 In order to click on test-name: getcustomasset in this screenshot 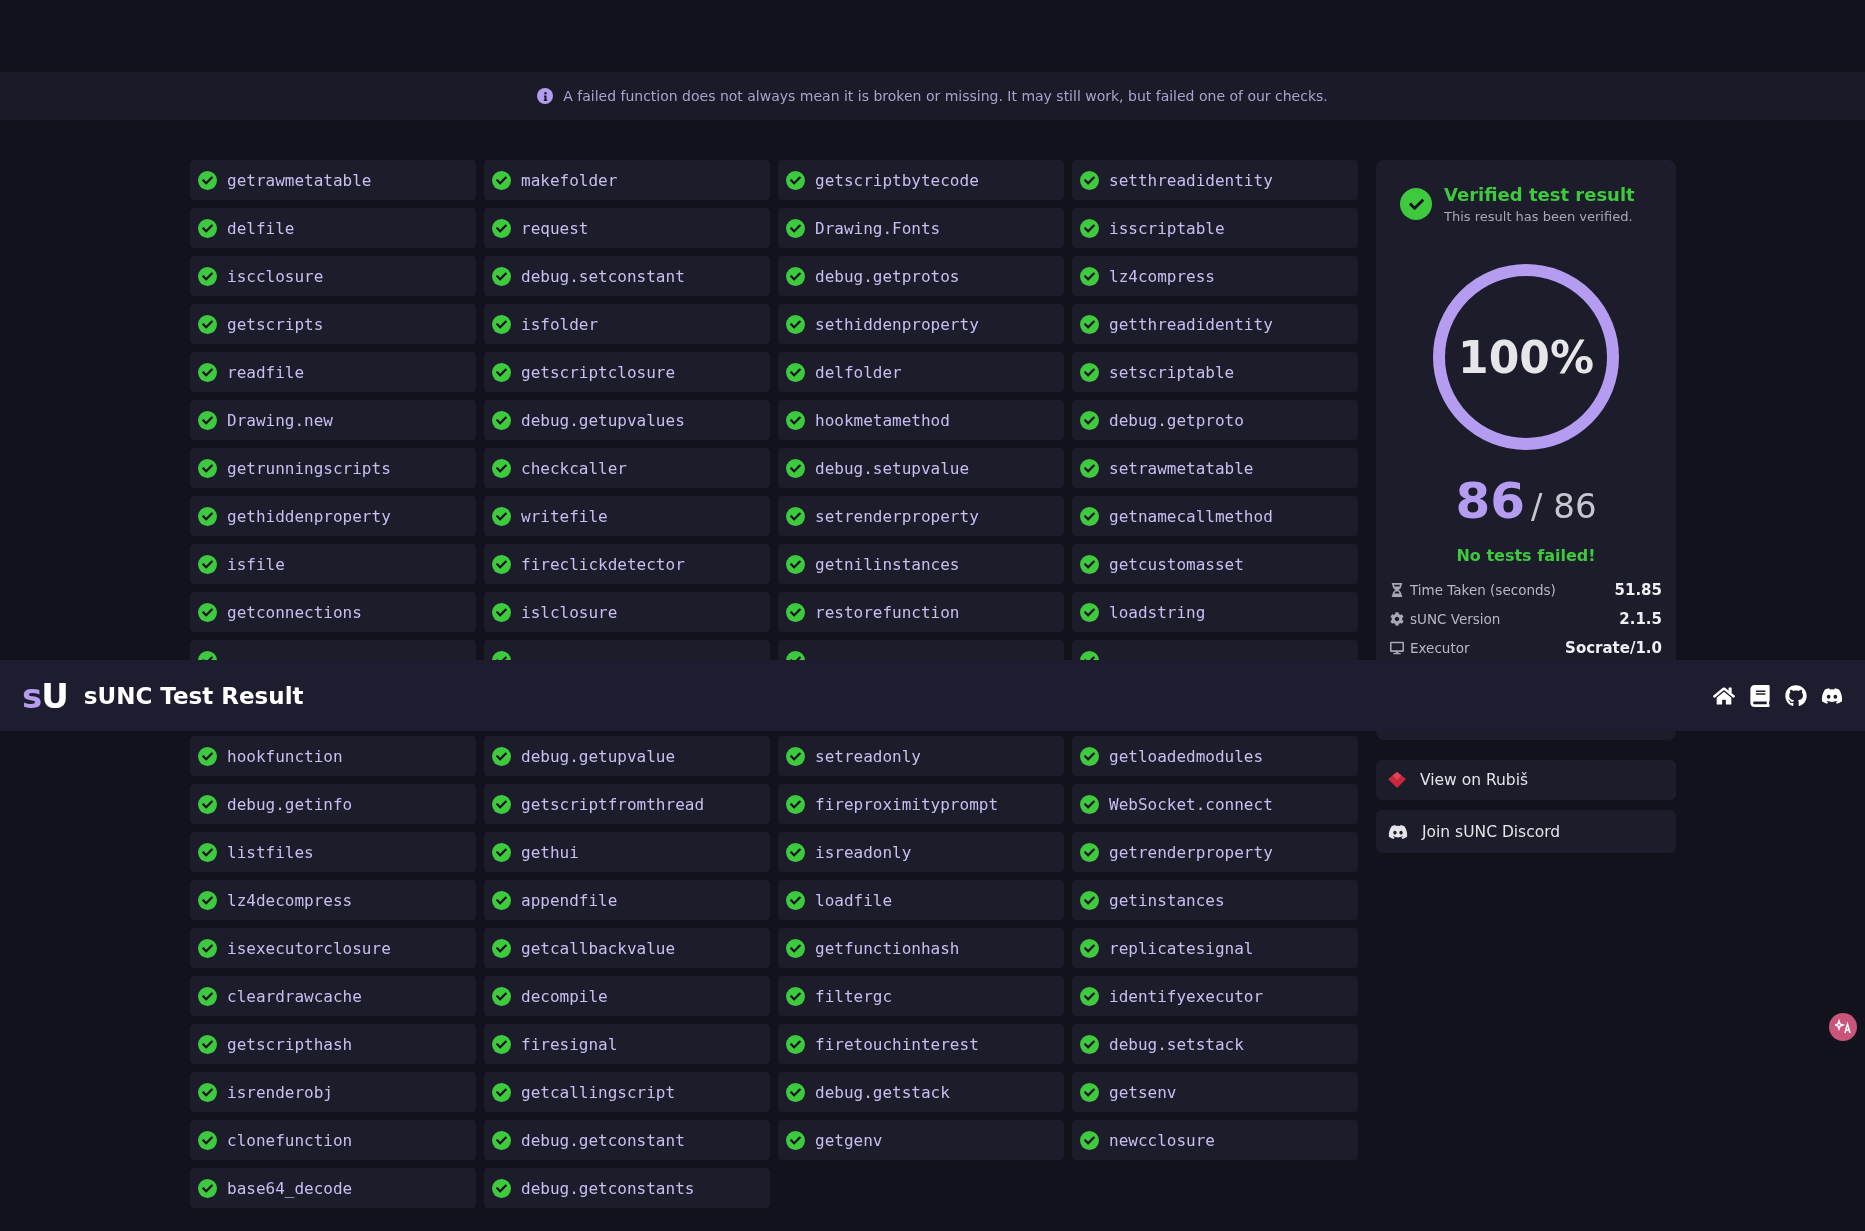, I will do `click(1176, 564)`.